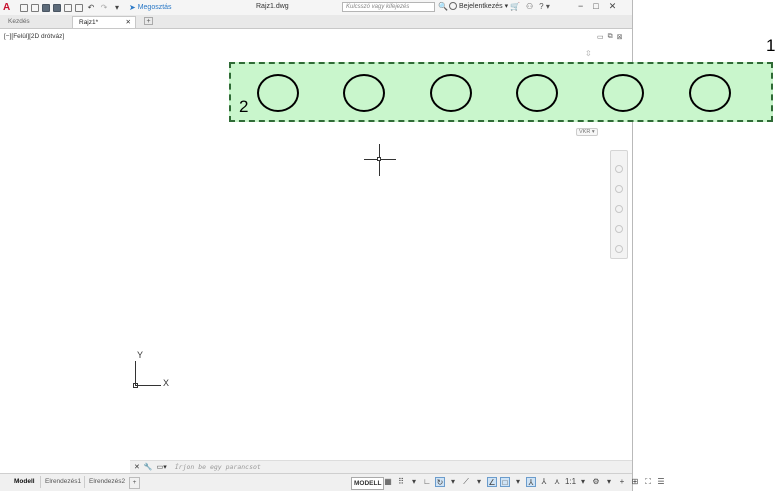  Describe the element at coordinates (91, 8) in the screenshot. I see `undo-icon: ↶` at that location.